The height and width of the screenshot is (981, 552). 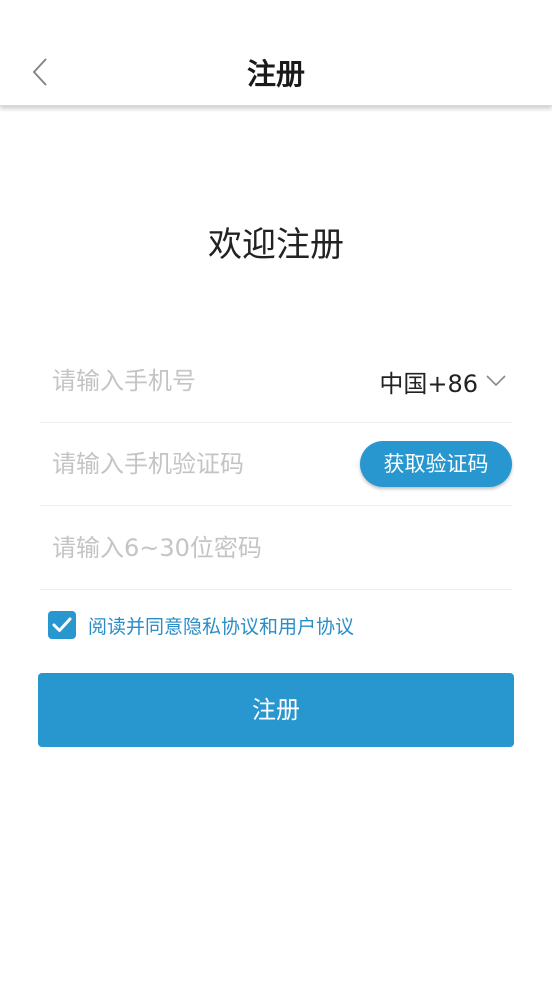 I want to click on checkmark-icon, so click(x=62, y=624).